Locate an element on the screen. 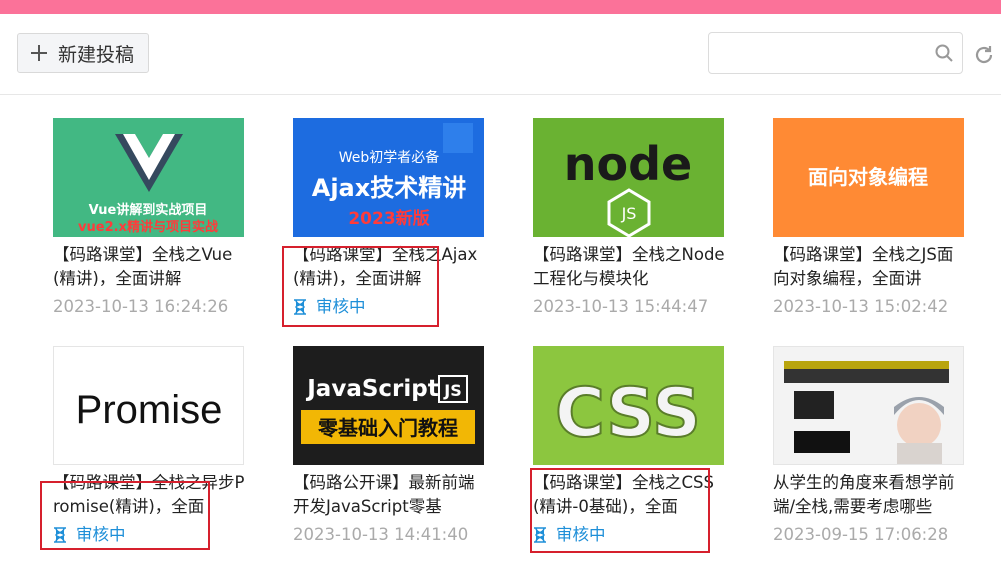 This screenshot has width=1001, height=563. thumb-line1: Web初学者必备 is located at coordinates (389, 157).